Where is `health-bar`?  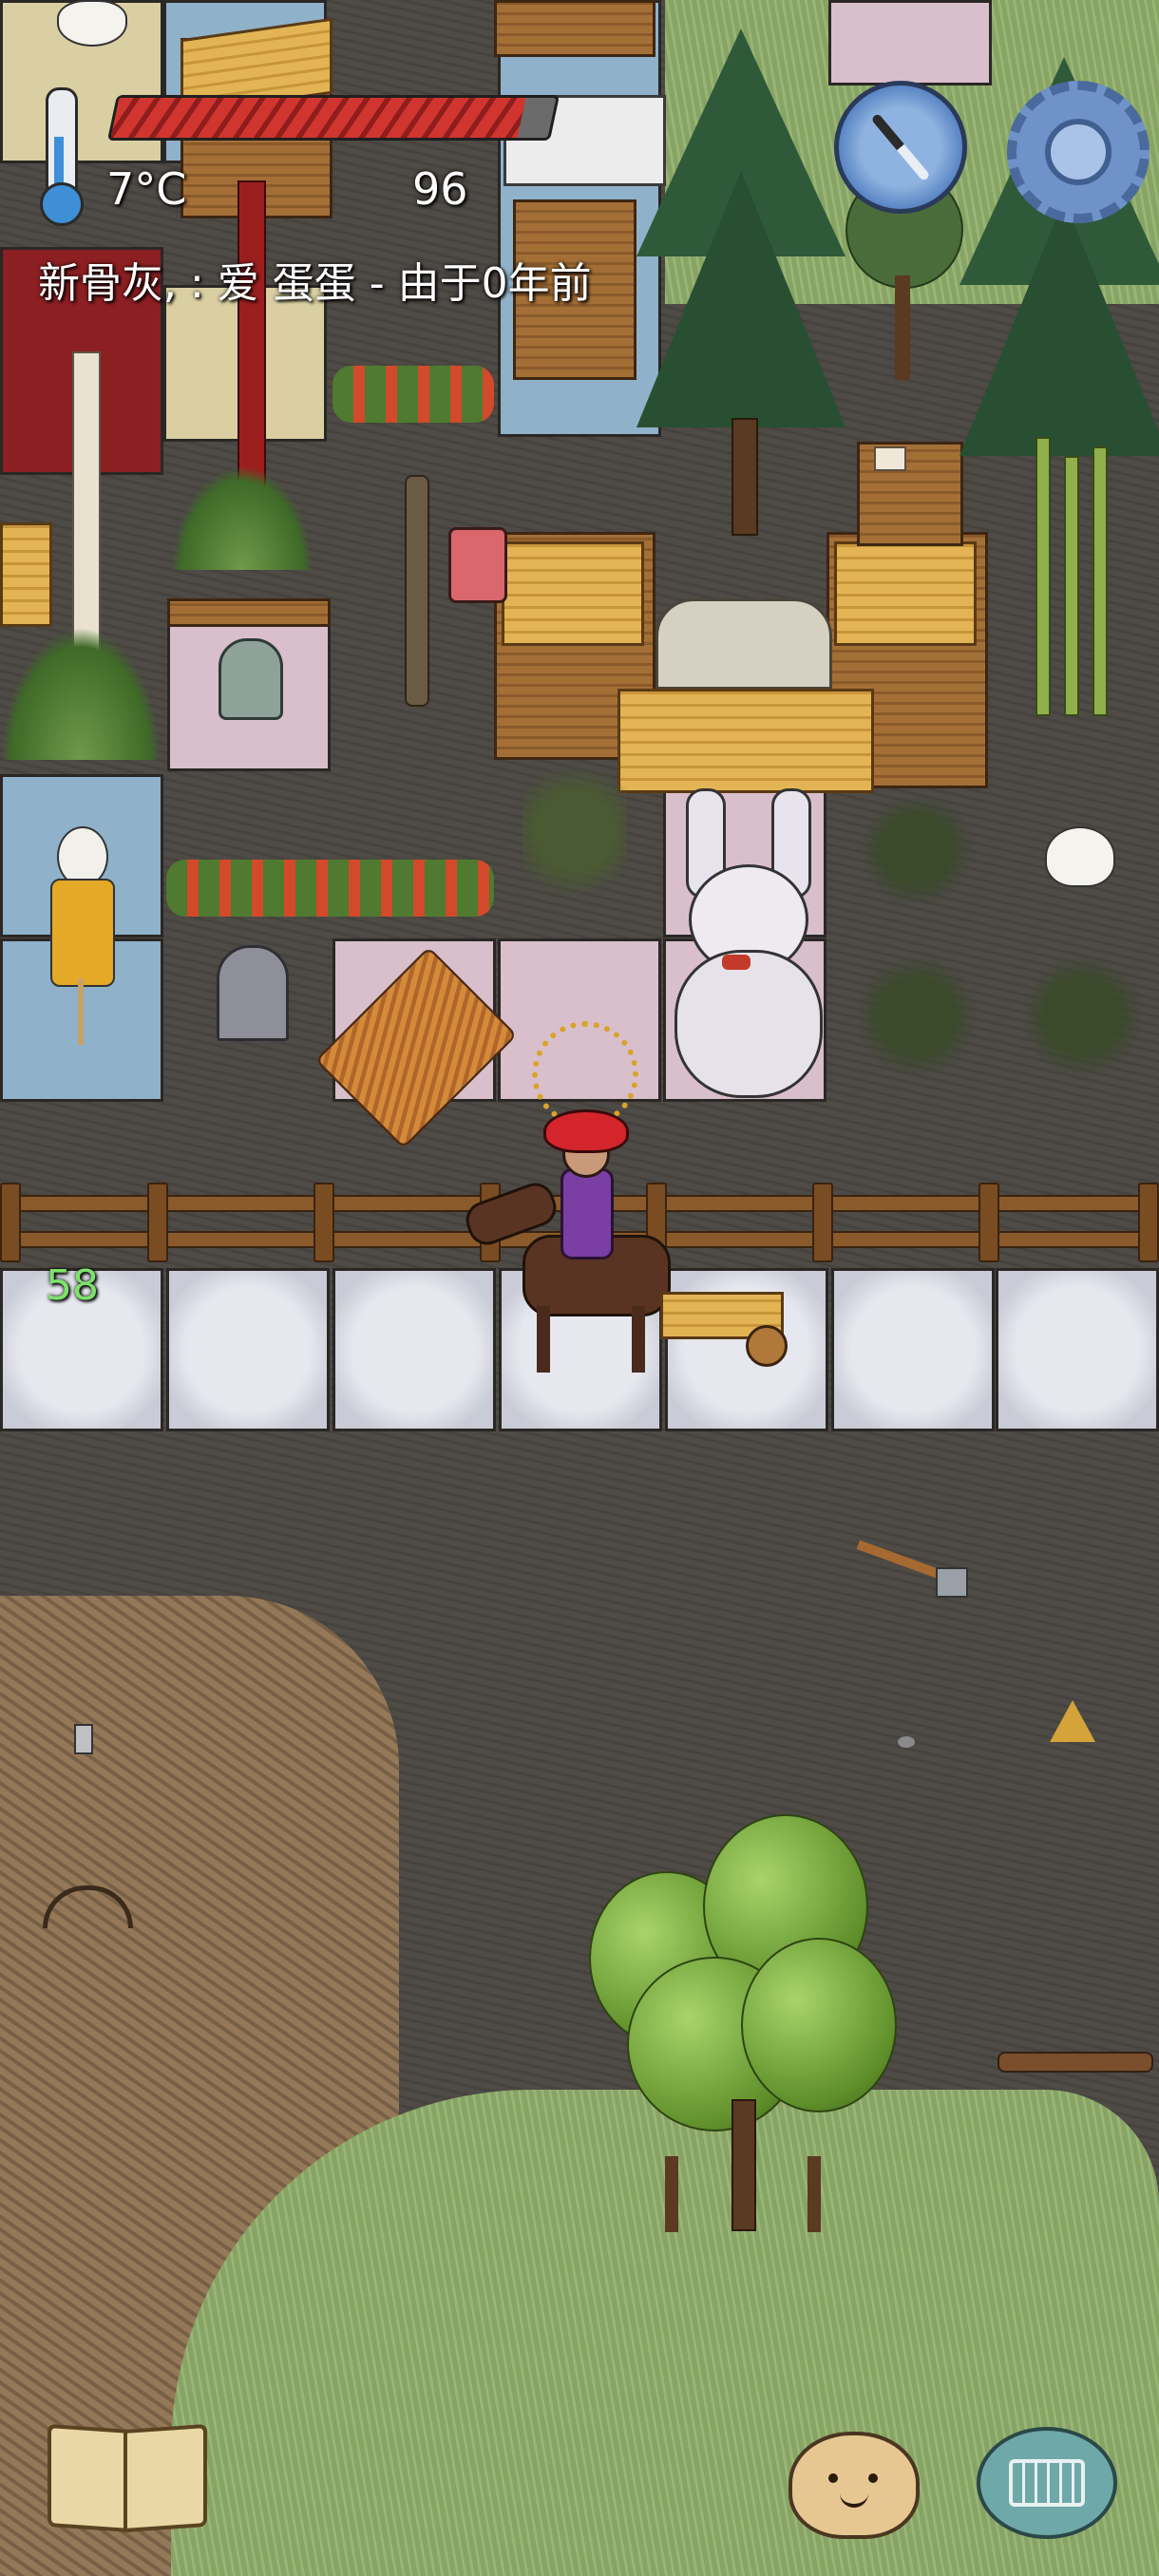 health-bar is located at coordinates (333, 118).